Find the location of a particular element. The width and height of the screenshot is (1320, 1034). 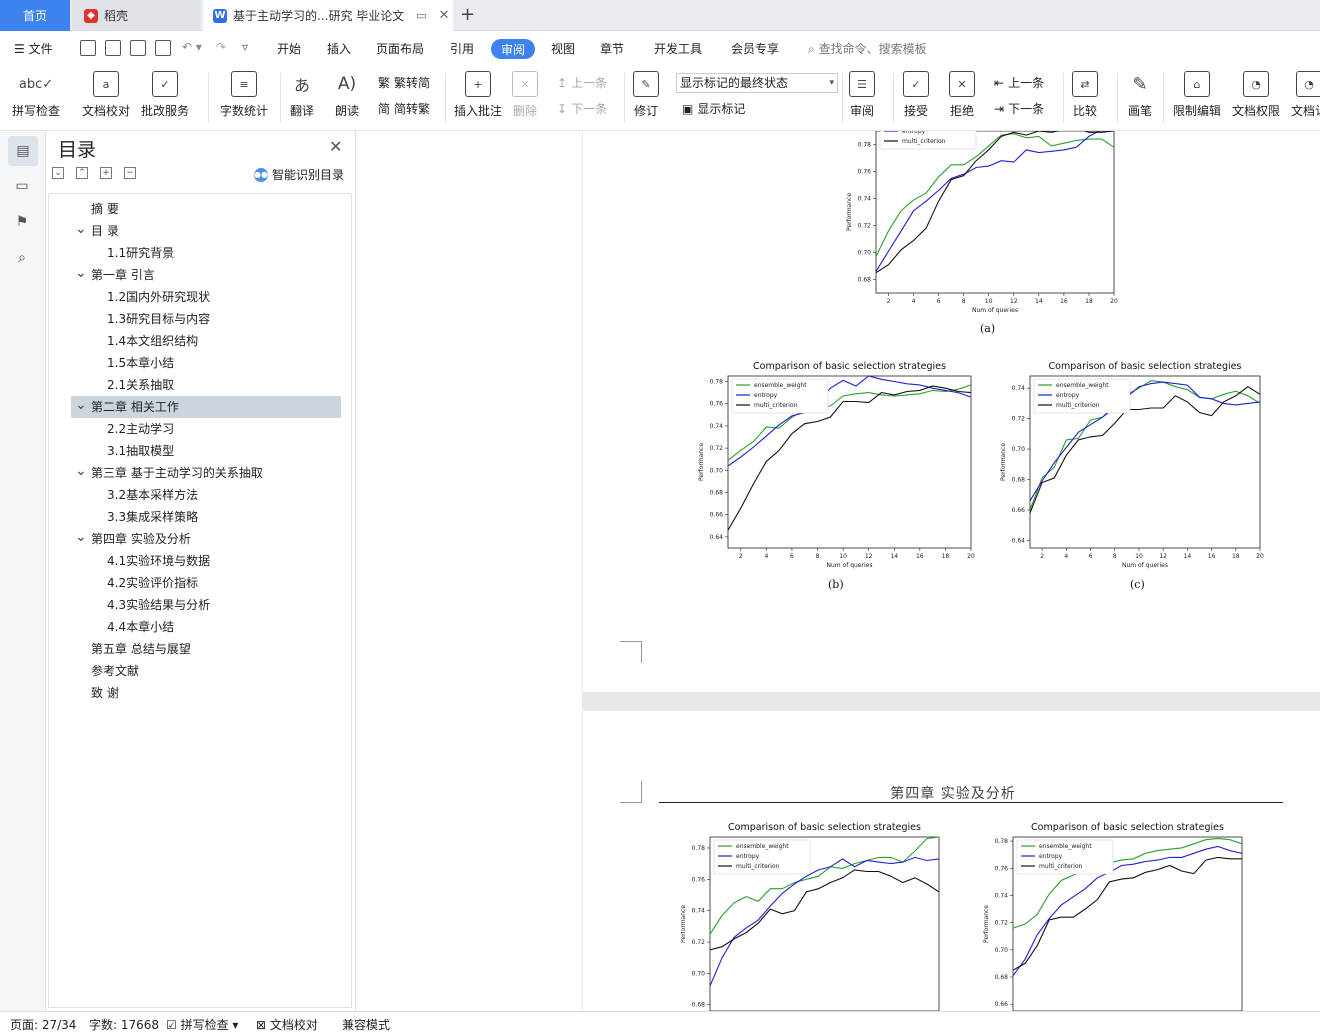

toc-item: 1.4本文组织结构 is located at coordinates (189, 341).